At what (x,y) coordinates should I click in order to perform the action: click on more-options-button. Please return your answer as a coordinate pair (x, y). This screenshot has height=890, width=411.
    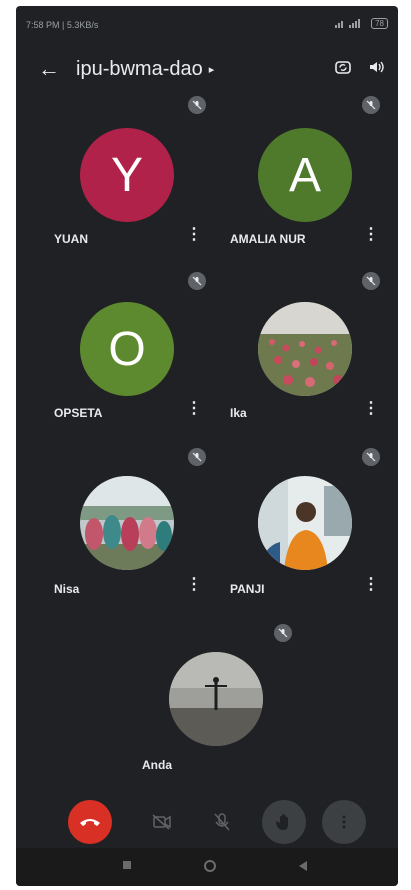
    Looking at the image, I should click on (344, 822).